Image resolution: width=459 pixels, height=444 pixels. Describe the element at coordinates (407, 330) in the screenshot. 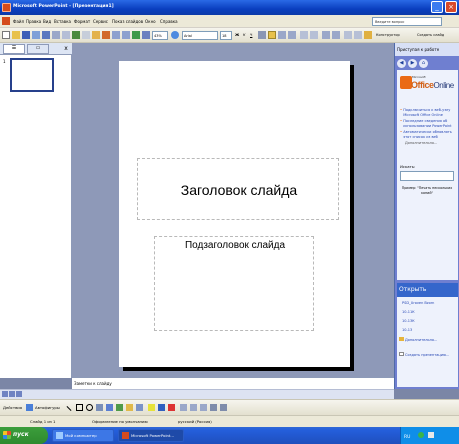

I see `recent-file-4: 10-13` at that location.